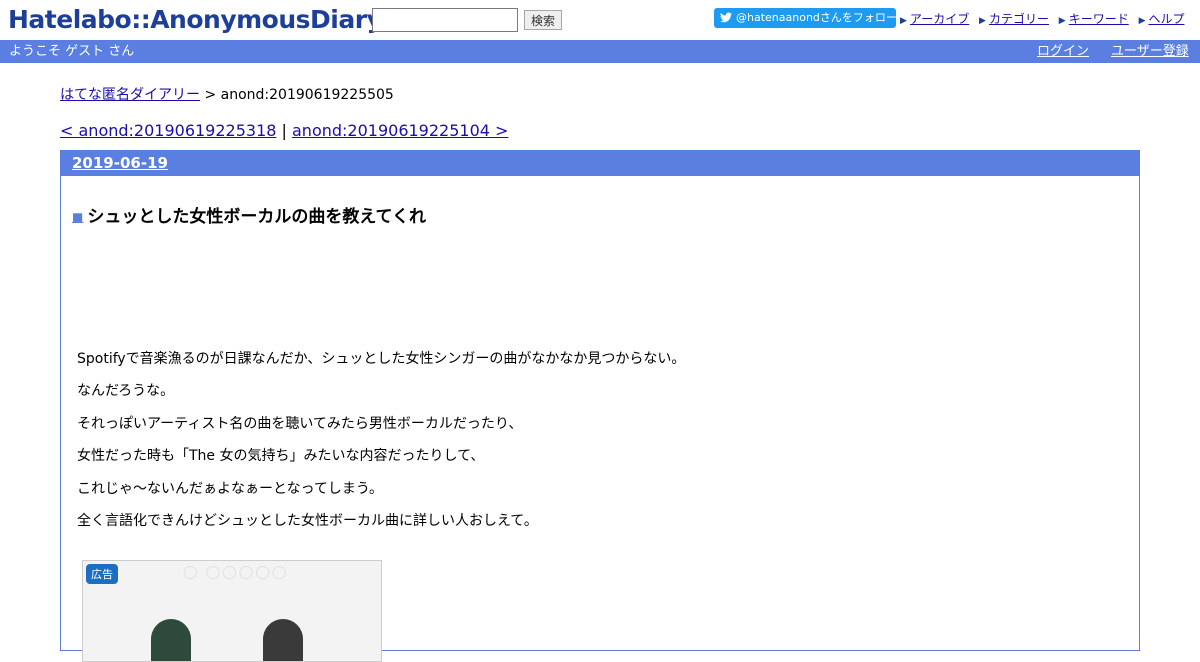  Describe the element at coordinates (1019, 19) in the screenshot. I see `nav-category: カテゴリー` at that location.